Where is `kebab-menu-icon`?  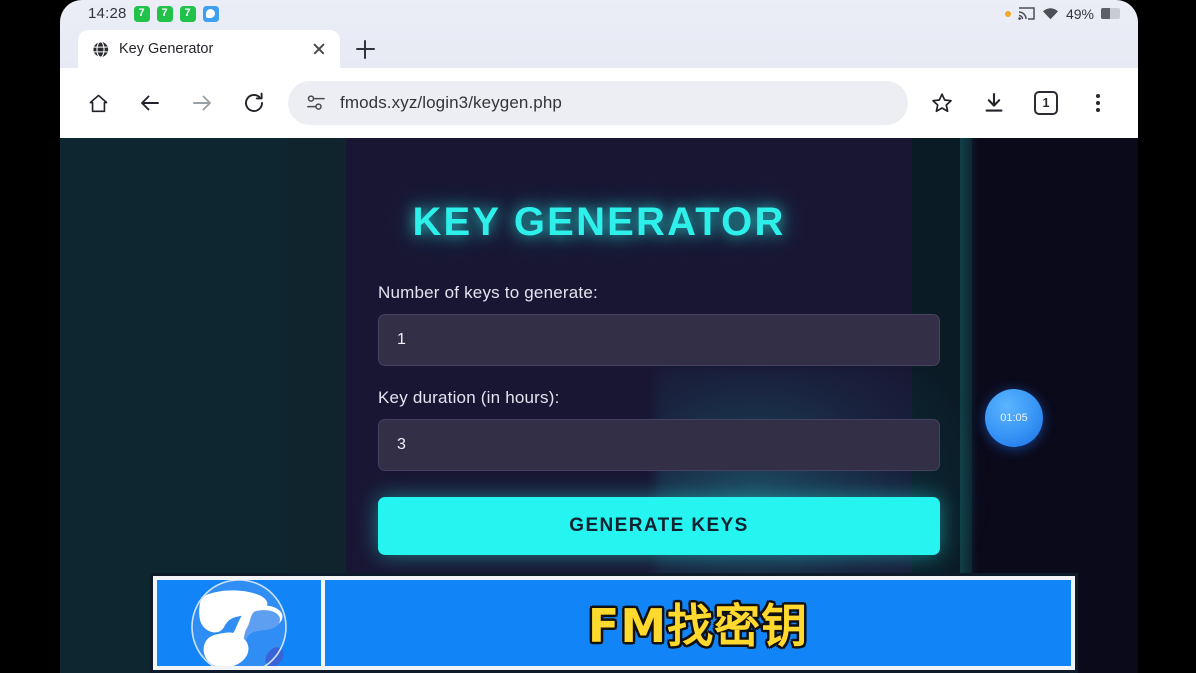
kebab-menu-icon is located at coordinates (1098, 103).